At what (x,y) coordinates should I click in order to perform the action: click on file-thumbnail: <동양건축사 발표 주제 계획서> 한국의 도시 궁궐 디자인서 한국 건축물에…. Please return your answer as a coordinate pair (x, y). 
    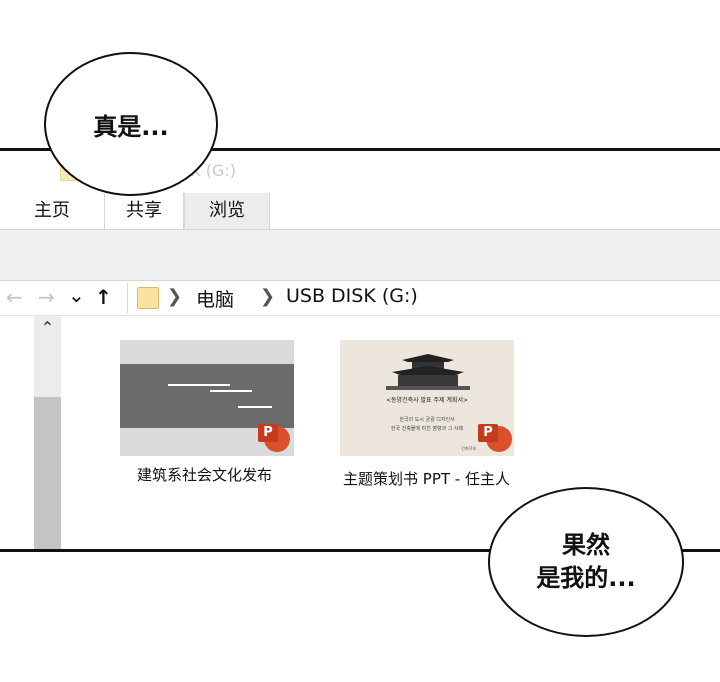
    Looking at the image, I should click on (427, 398).